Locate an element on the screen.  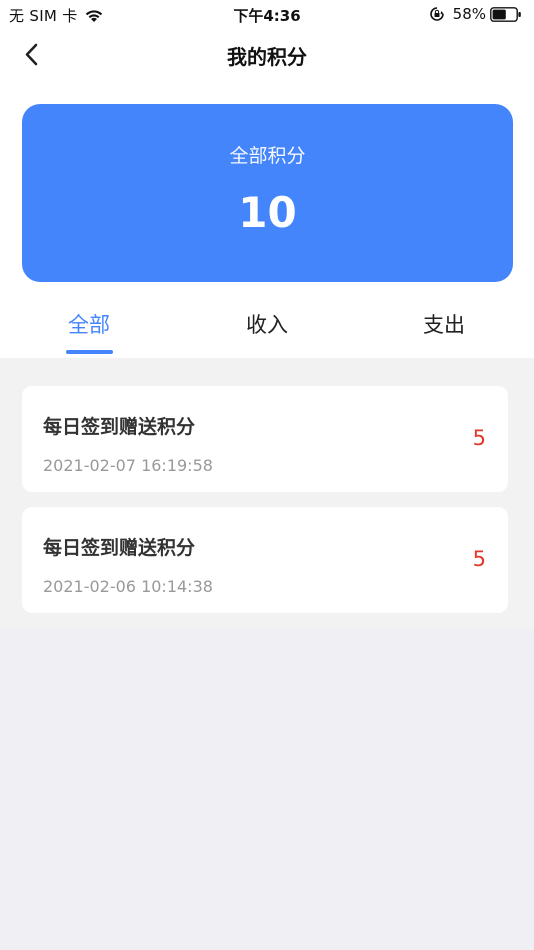
points-value: 10 is located at coordinates (267, 212).